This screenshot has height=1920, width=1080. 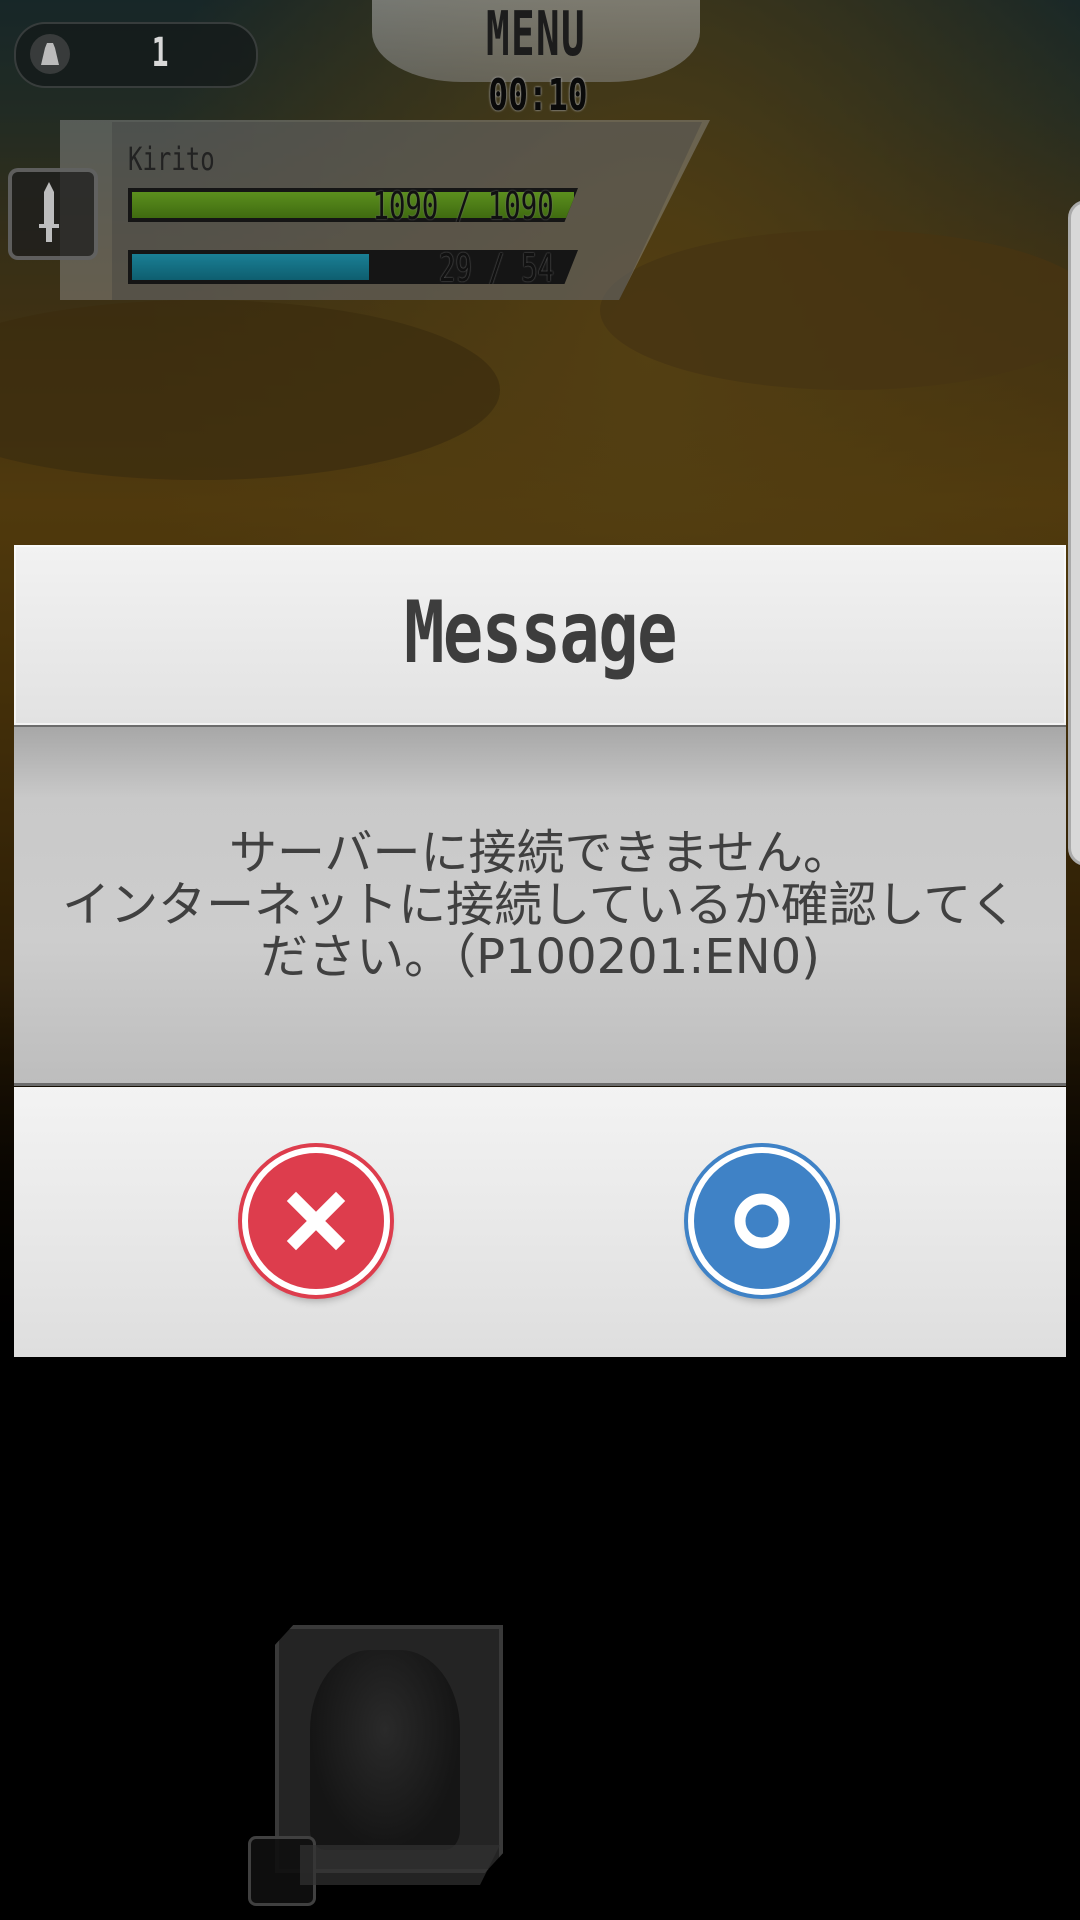 What do you see at coordinates (400, 1865) in the screenshot?
I see `card-status-bars` at bounding box center [400, 1865].